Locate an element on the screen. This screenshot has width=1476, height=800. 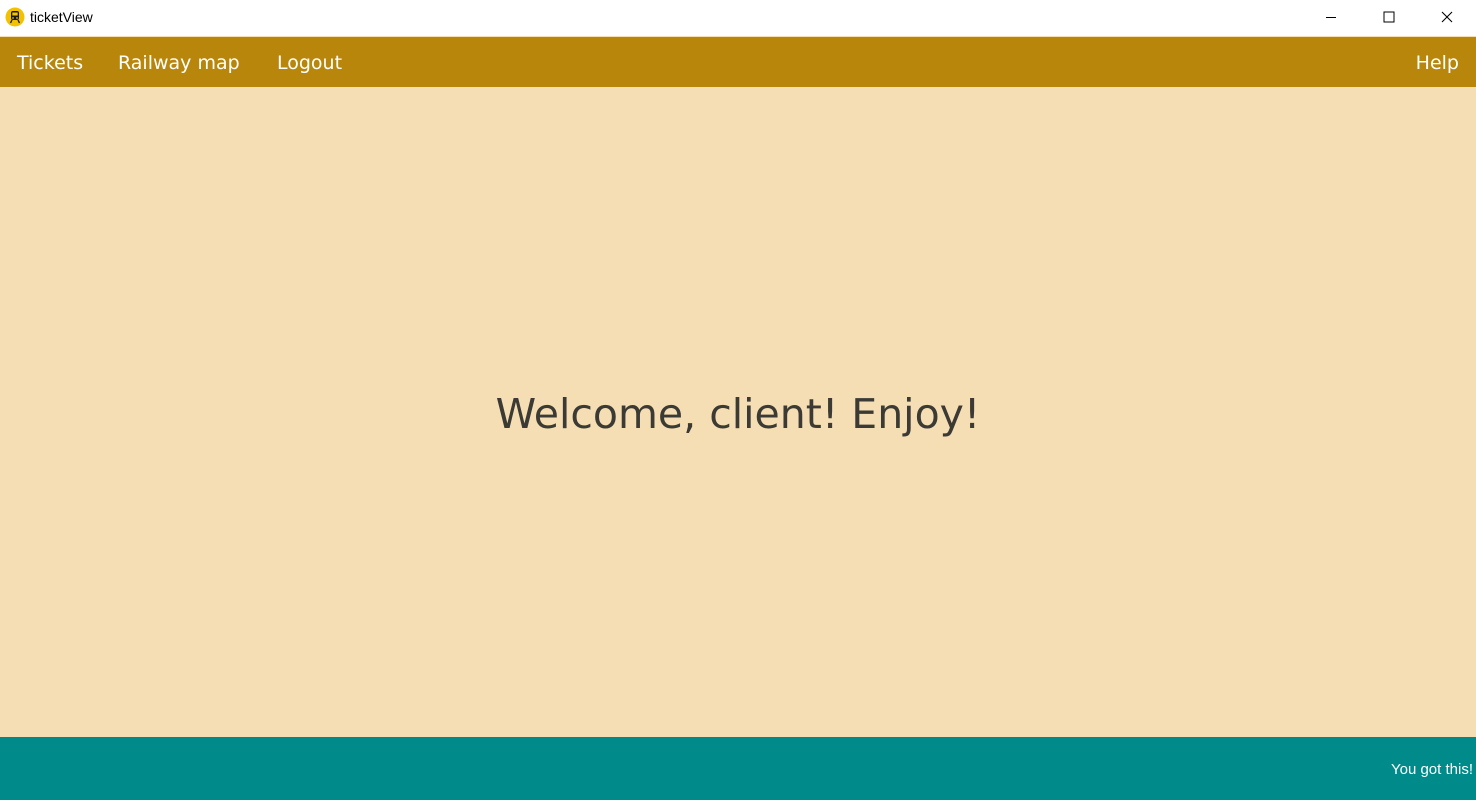
close-button is located at coordinates (1447, 17).